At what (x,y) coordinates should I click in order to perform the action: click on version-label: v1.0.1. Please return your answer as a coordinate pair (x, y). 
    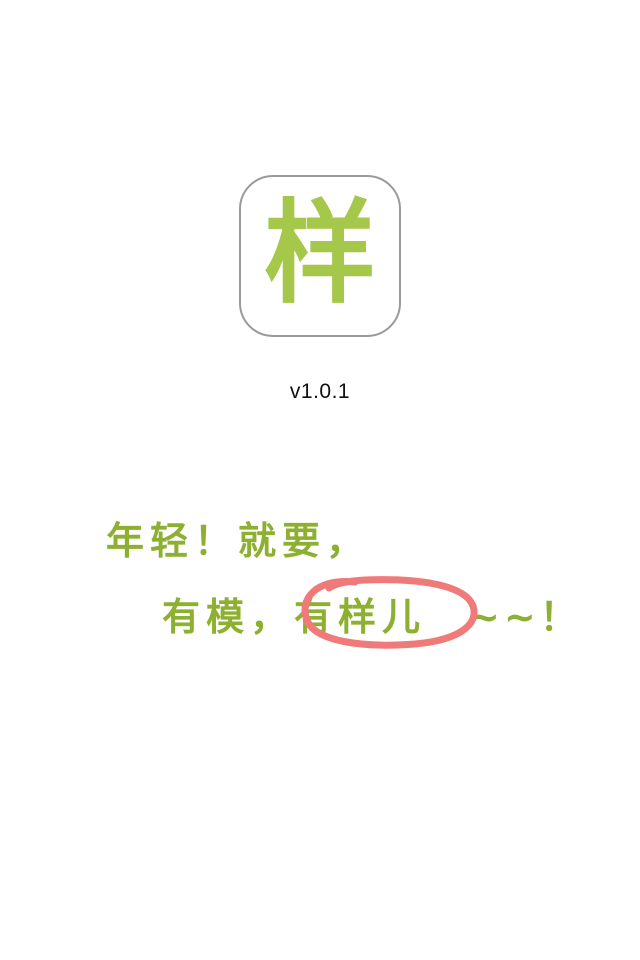
    Looking at the image, I should click on (320, 391).